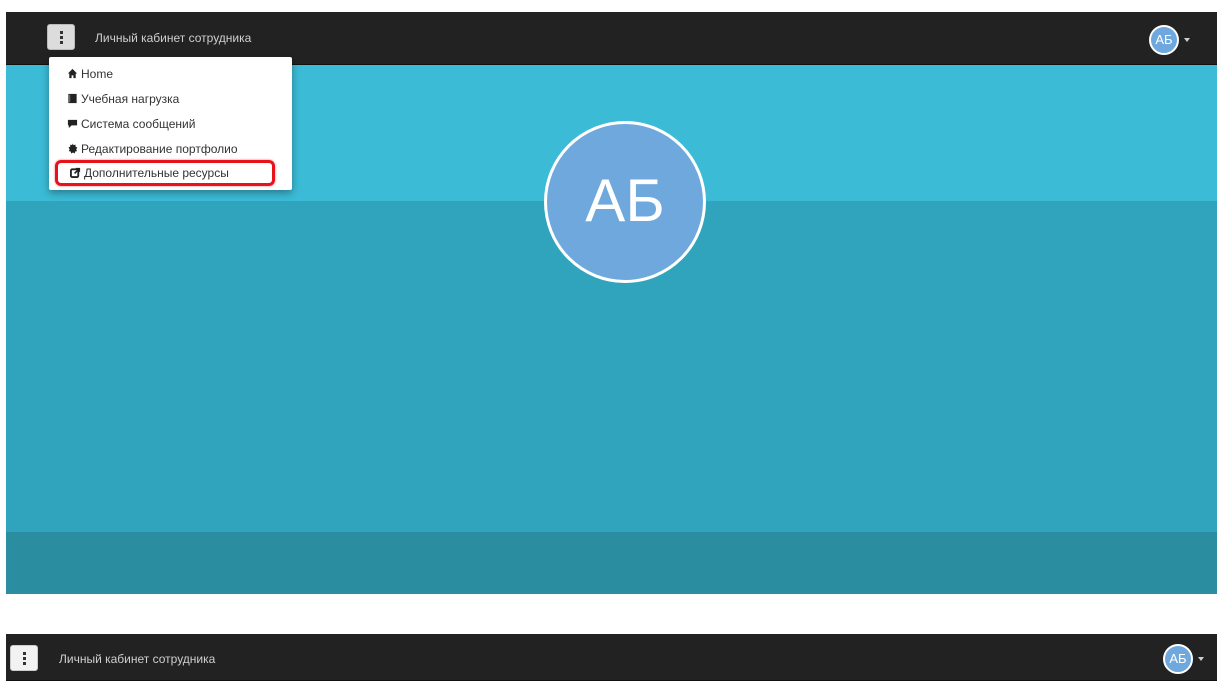 The image size is (1217, 681). I want to click on menu-item-label: Редактирование портфолио, so click(159, 149).